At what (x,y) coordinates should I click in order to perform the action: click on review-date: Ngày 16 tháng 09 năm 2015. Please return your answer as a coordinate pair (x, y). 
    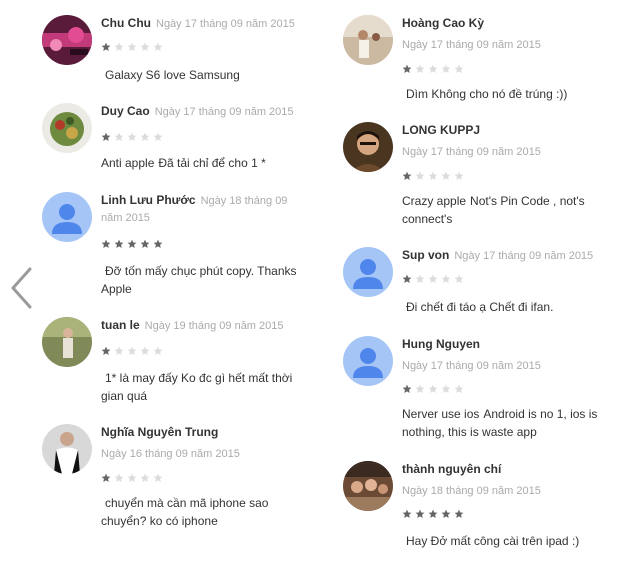
    Looking at the image, I should click on (170, 454).